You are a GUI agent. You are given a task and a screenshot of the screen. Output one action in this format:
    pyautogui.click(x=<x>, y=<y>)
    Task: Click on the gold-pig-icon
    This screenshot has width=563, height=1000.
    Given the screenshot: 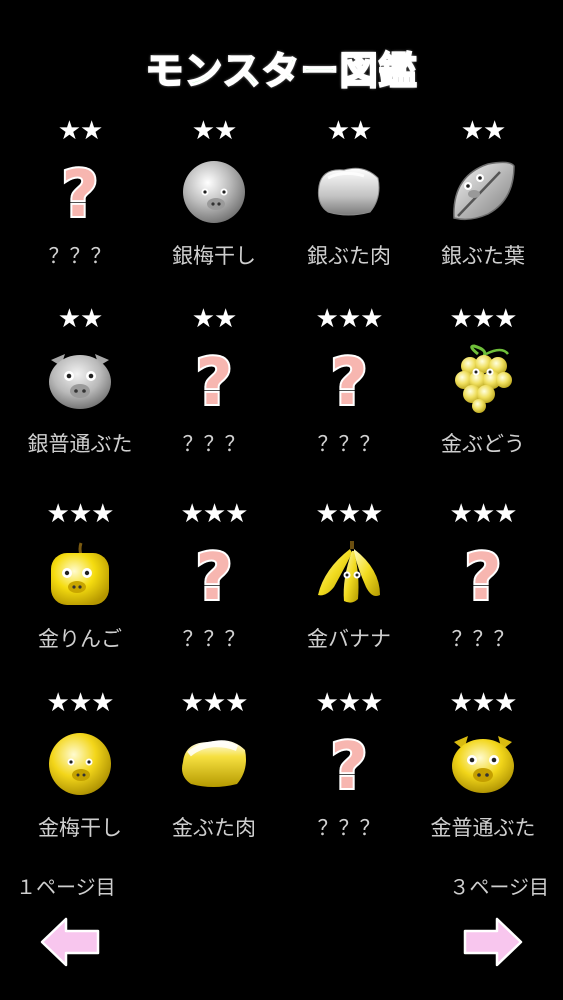 What is the action you would take?
    pyautogui.click(x=483, y=763)
    